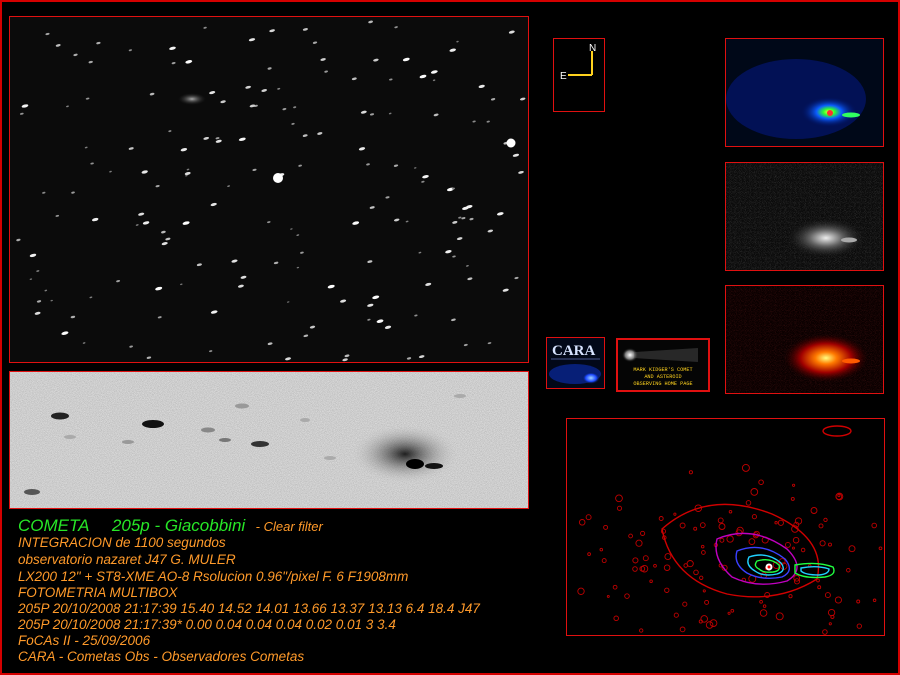 The image size is (900, 675). I want to click on compass-box: N E, so click(579, 75).